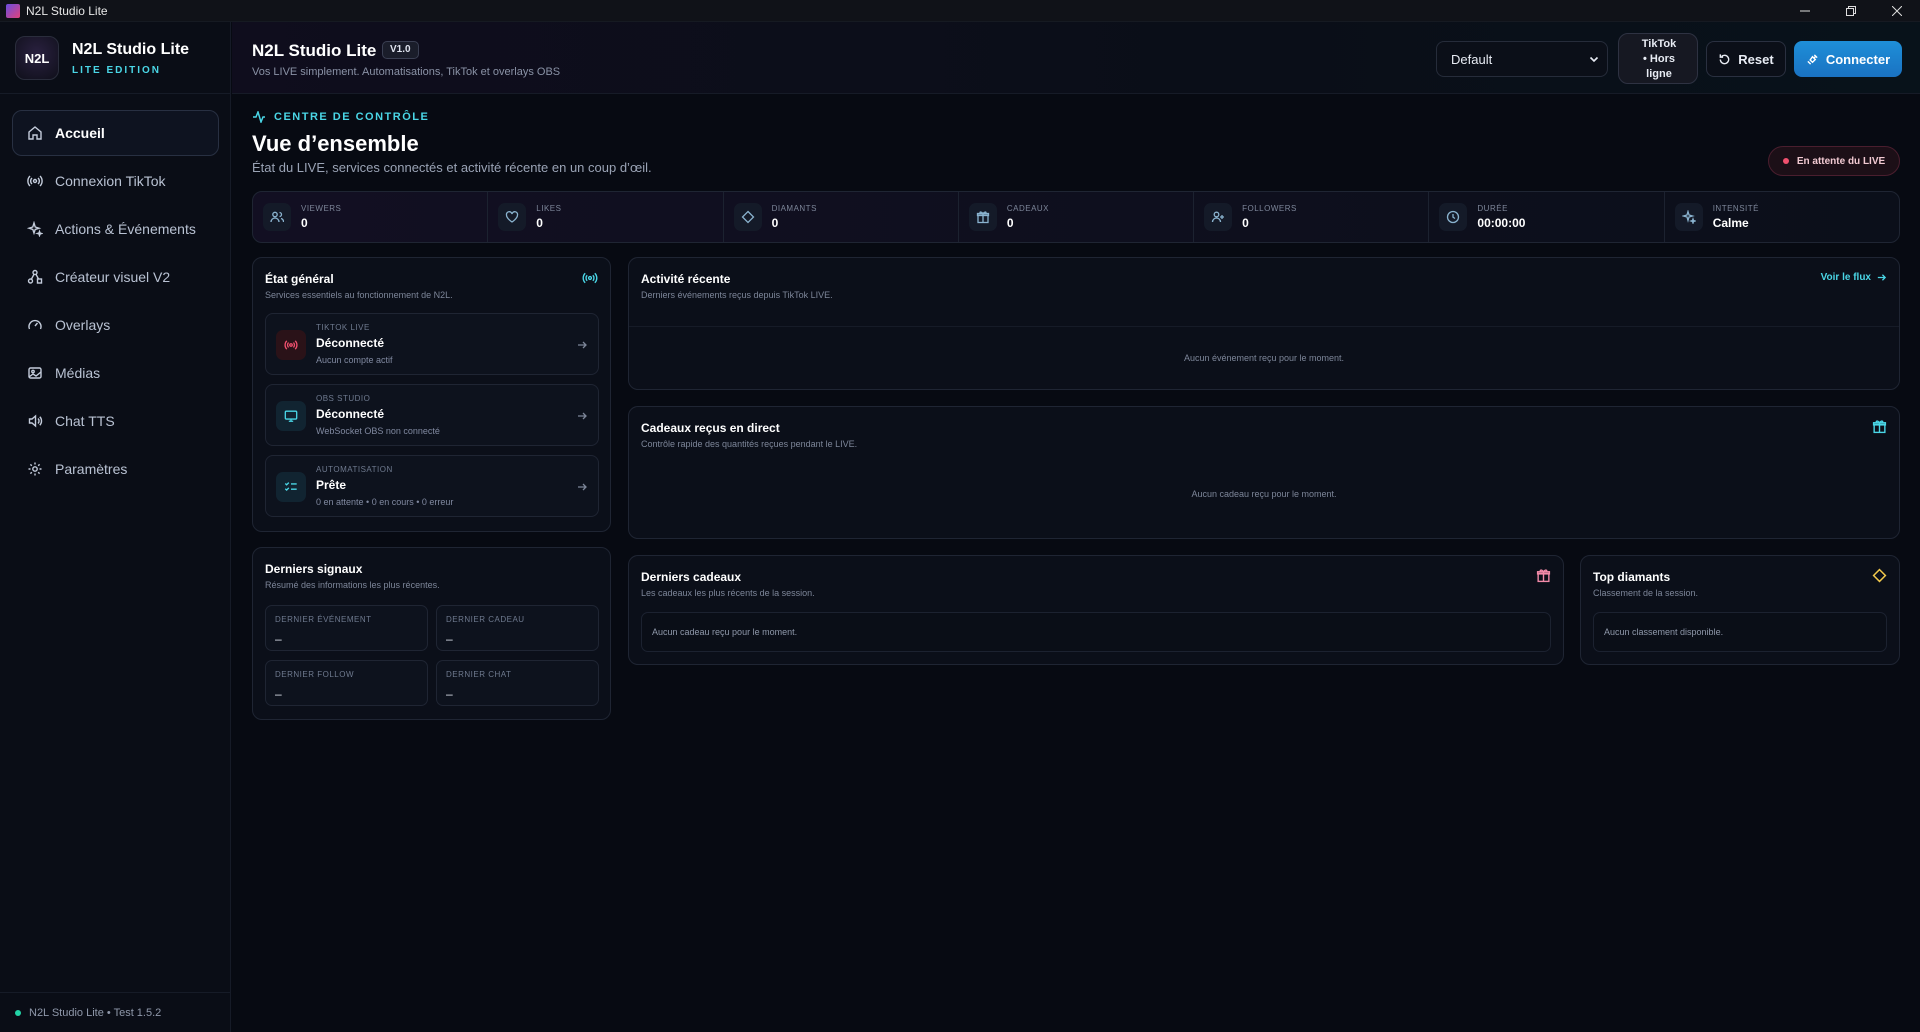 This screenshot has height=1032, width=1920. I want to click on brand: N2L N2L Studio Lite LITE EDITION, so click(115, 58).